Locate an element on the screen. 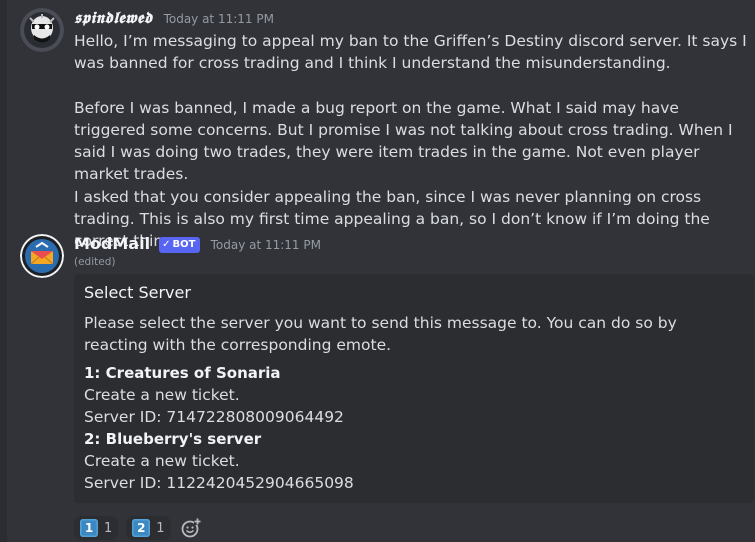 The image size is (755, 542). message-header: 𝖘𝖕𝖎𝖓𝖉𝖑𝖊𝖜𝖊𝖉 Today at 11:11 PM is located at coordinates (174, 18).